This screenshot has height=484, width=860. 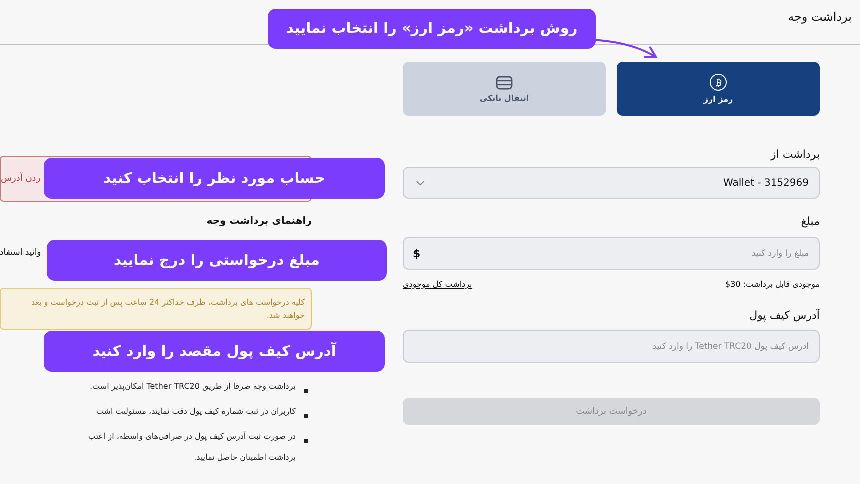 I want to click on bitcoin-icon, so click(x=718, y=82).